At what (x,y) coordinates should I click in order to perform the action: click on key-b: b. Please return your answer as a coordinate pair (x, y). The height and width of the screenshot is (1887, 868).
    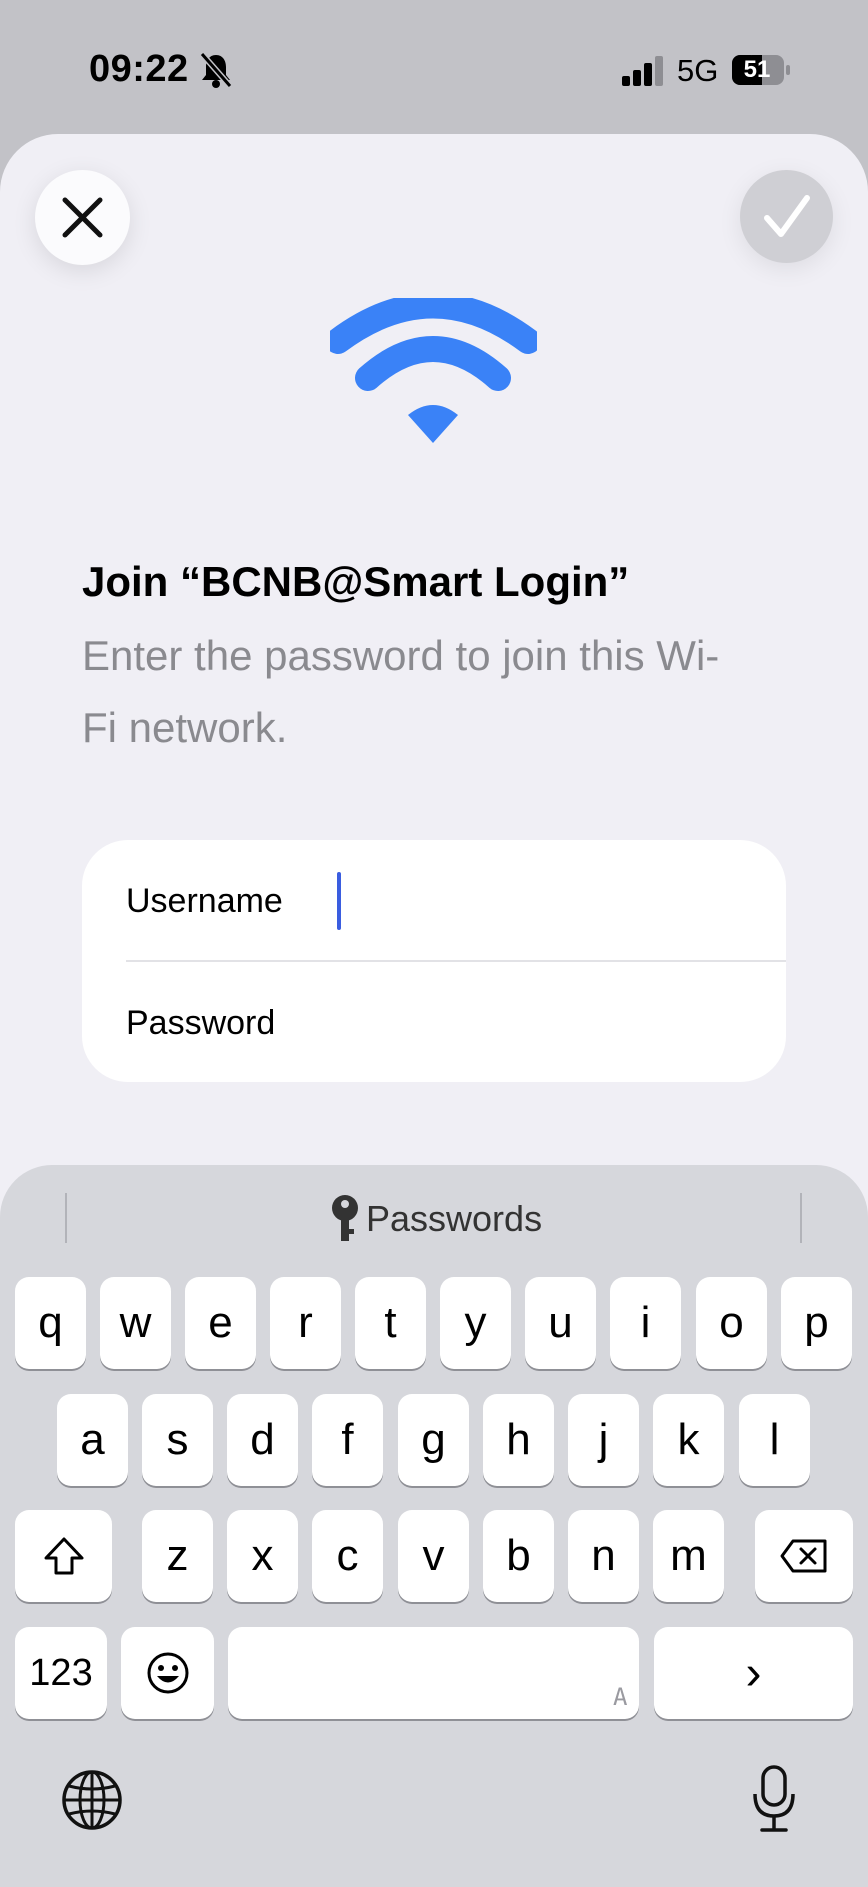
    Looking at the image, I should click on (518, 1556).